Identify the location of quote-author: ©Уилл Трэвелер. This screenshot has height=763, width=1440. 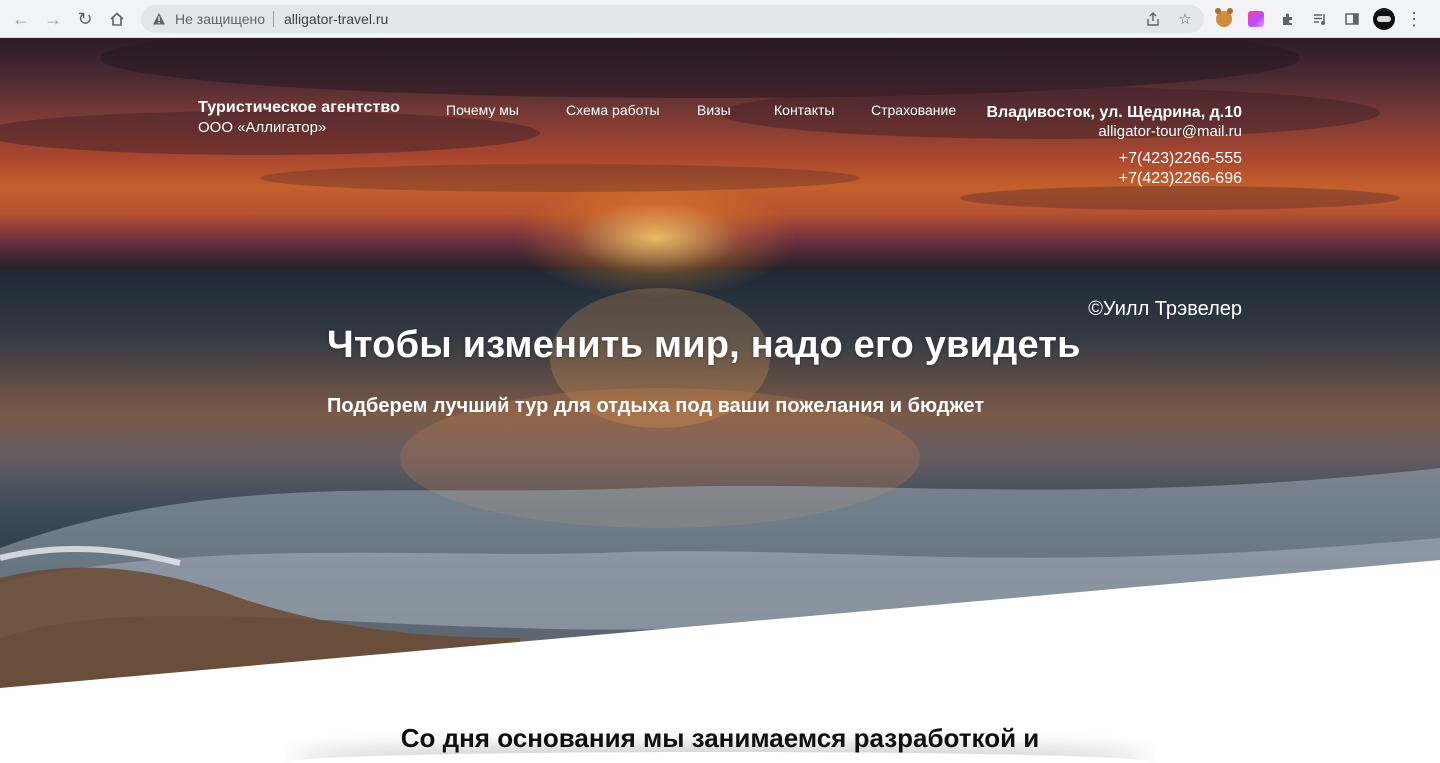
(1165, 309).